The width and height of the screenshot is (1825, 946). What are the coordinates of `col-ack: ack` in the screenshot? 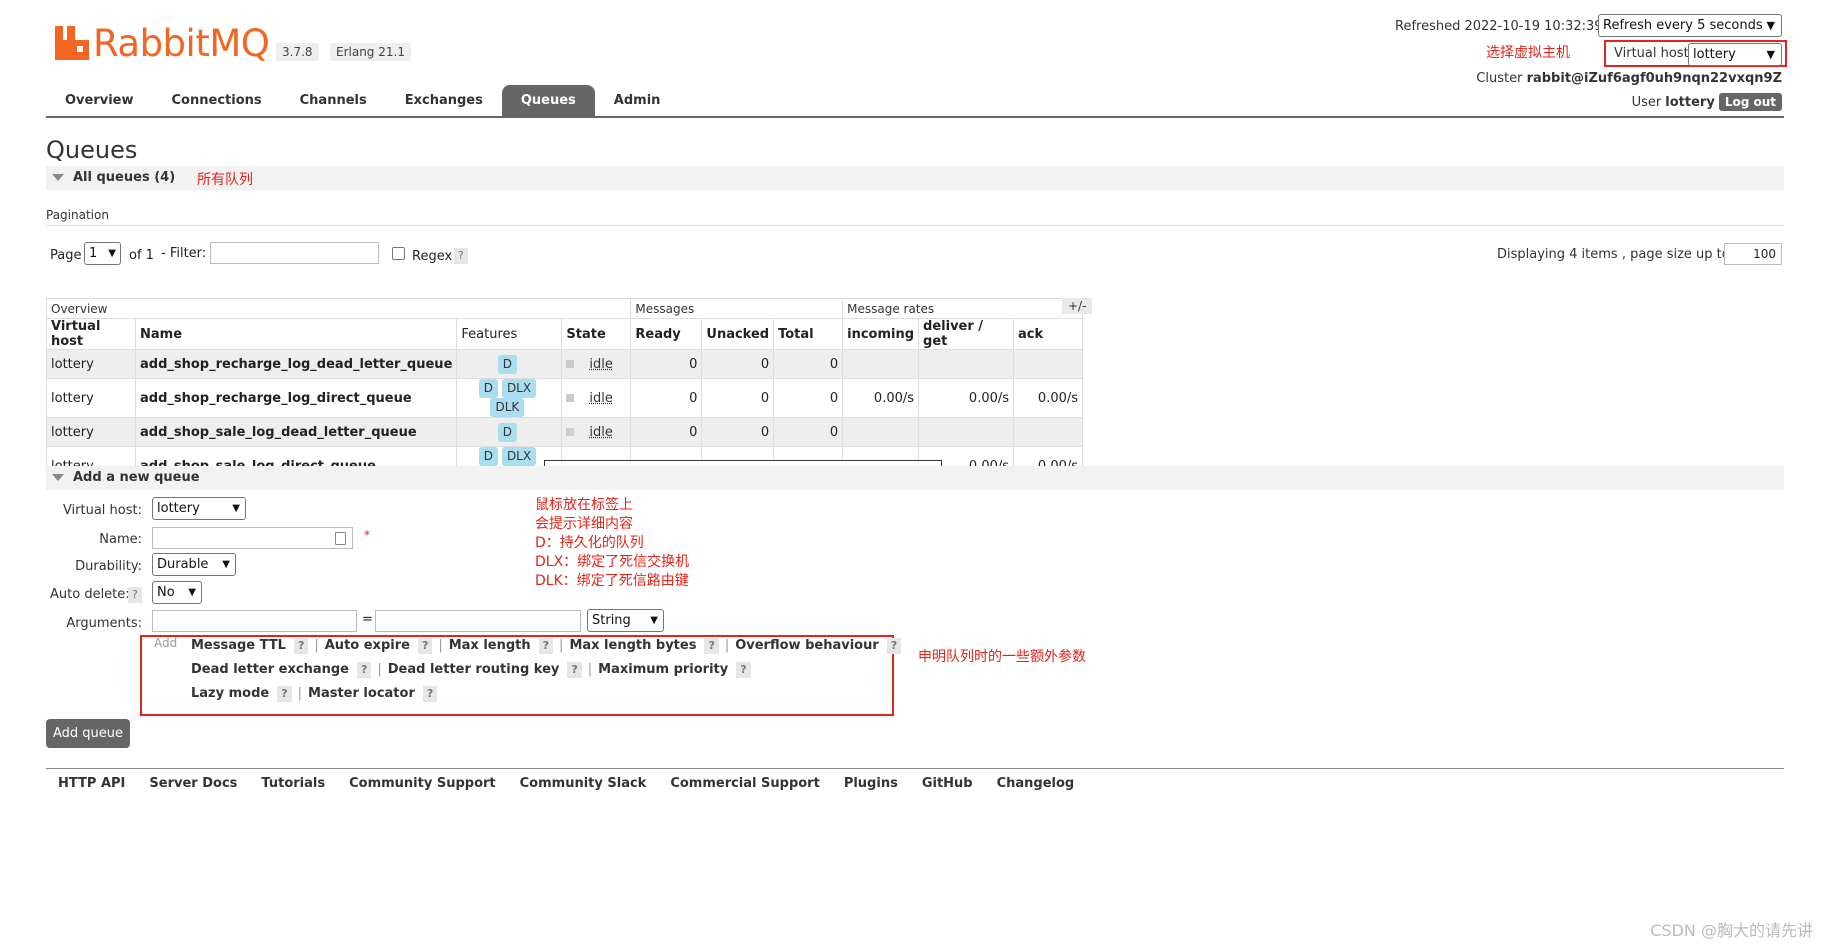 It's located at (1048, 334).